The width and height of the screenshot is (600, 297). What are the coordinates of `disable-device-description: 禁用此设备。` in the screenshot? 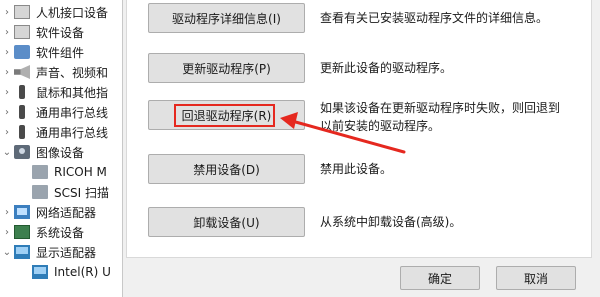 It's located at (356, 169).